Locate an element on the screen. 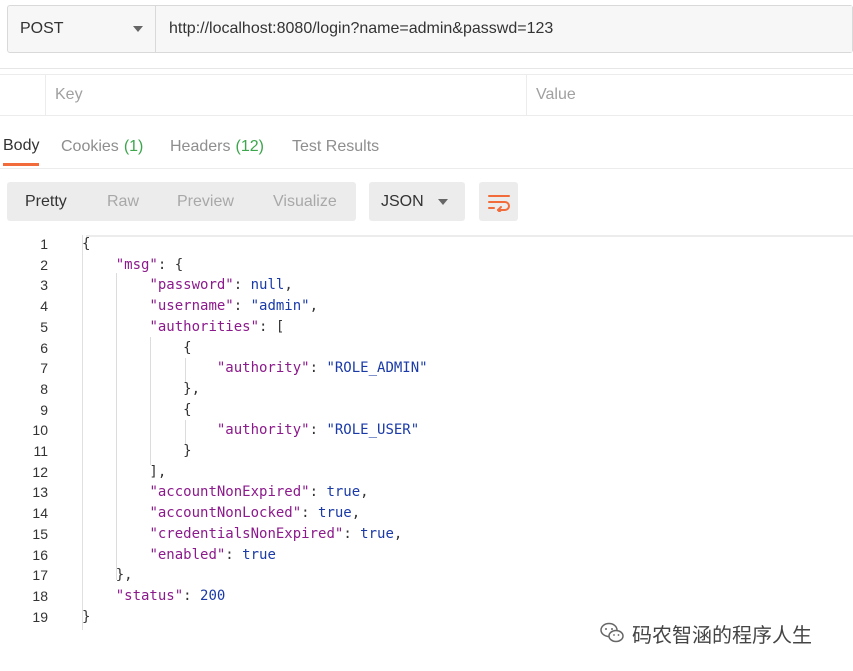 The height and width of the screenshot is (671, 853). tab-cookies: Cookies (1) is located at coordinates (102, 147).